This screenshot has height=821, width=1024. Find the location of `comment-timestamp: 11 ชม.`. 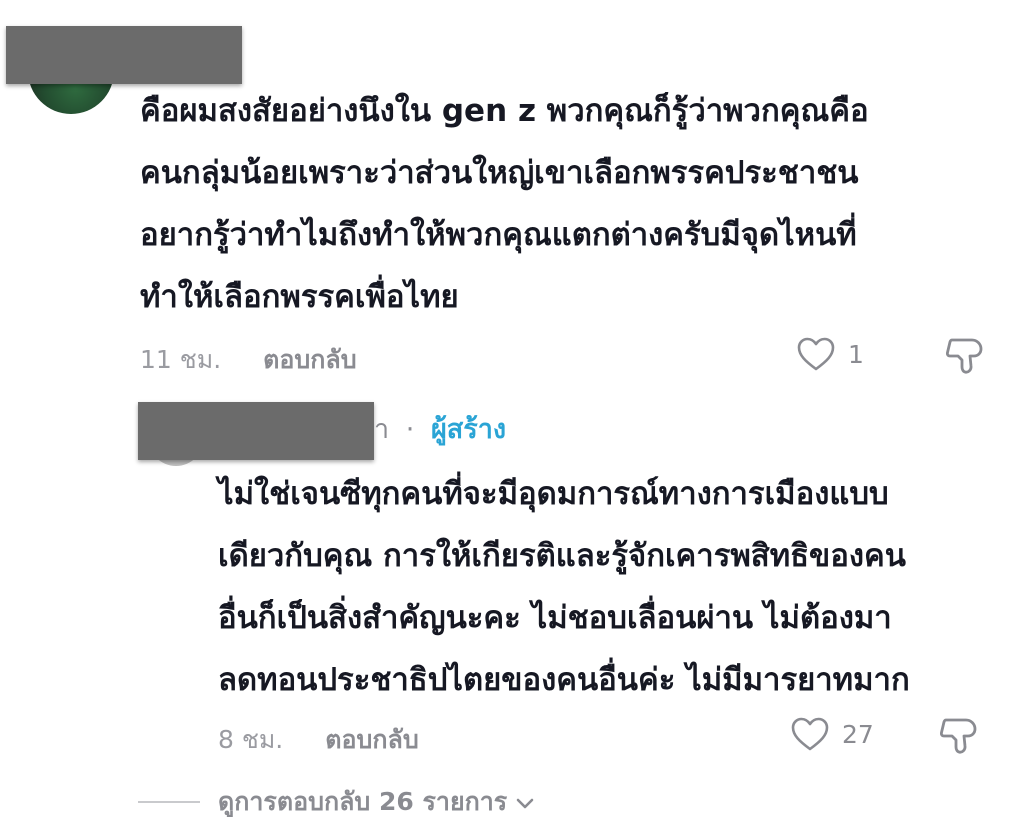

comment-timestamp: 11 ชม. is located at coordinates (181, 359).